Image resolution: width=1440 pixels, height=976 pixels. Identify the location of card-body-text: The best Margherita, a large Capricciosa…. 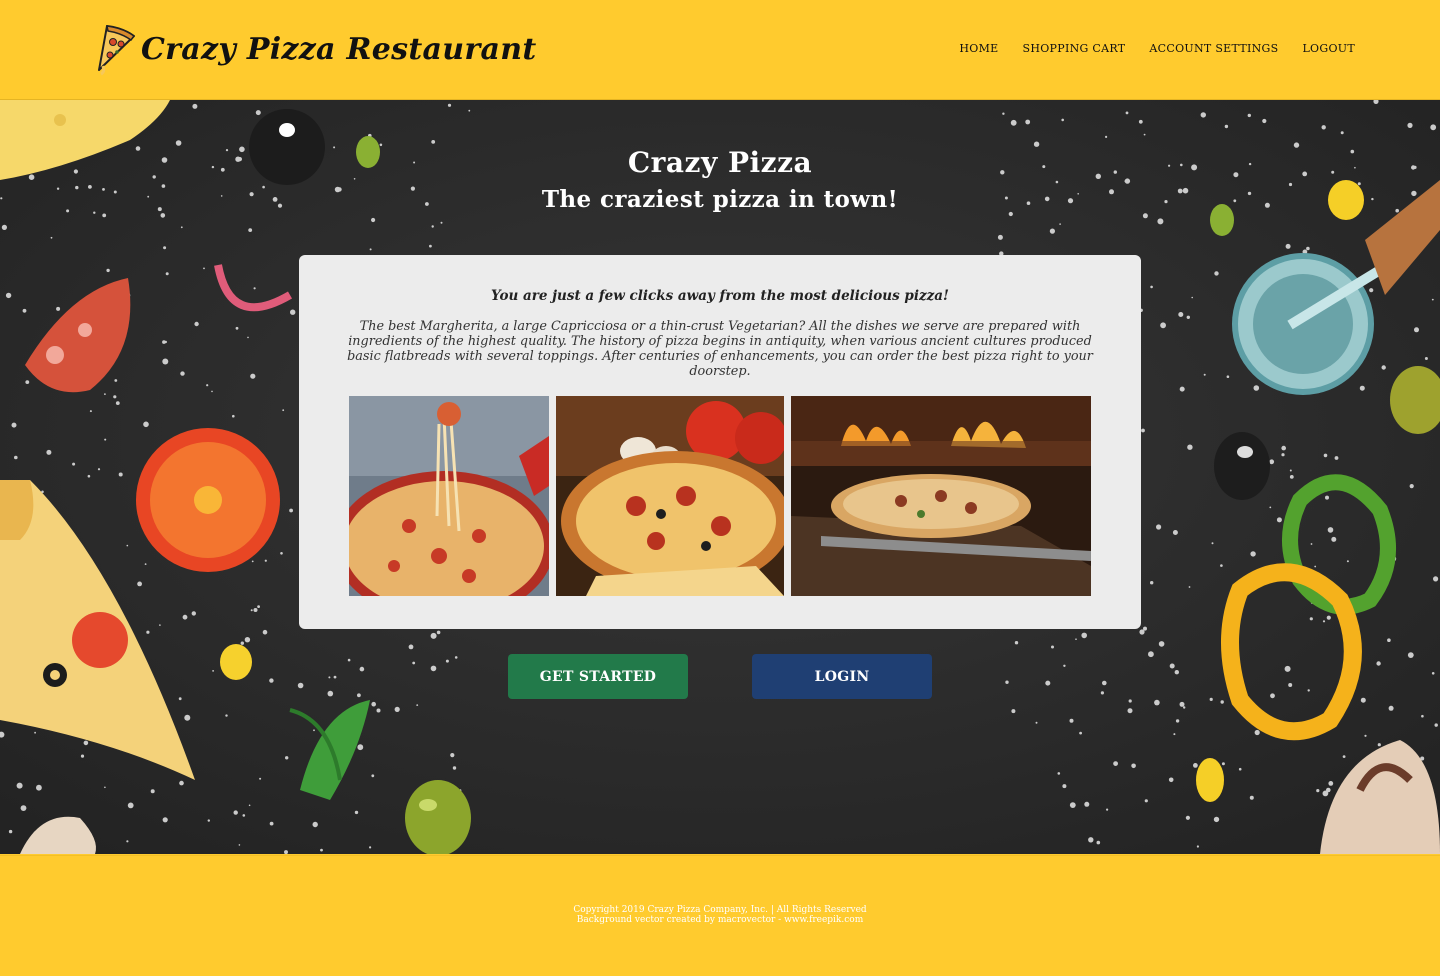
(720, 349).